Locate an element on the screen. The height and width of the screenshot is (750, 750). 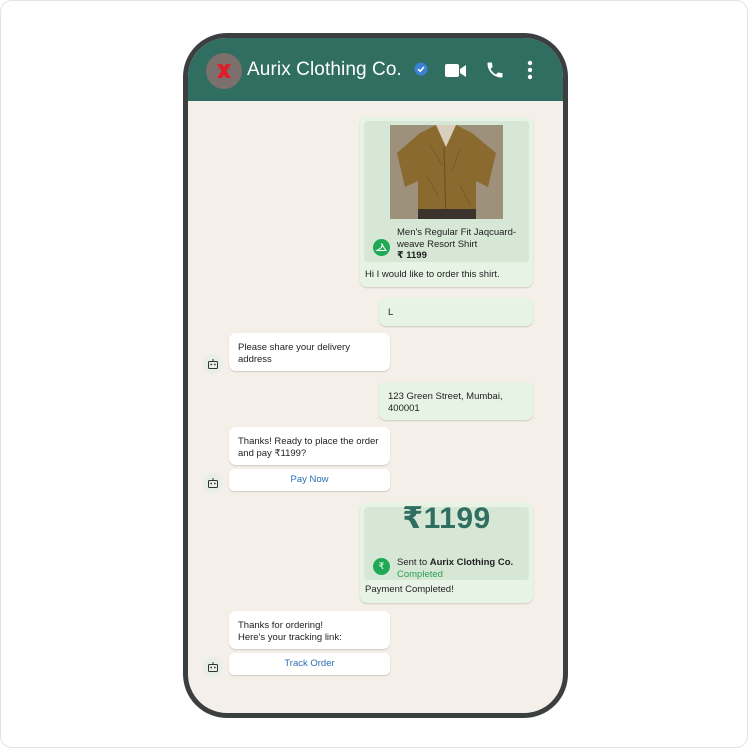
payment-status: Completed is located at coordinates (420, 574).